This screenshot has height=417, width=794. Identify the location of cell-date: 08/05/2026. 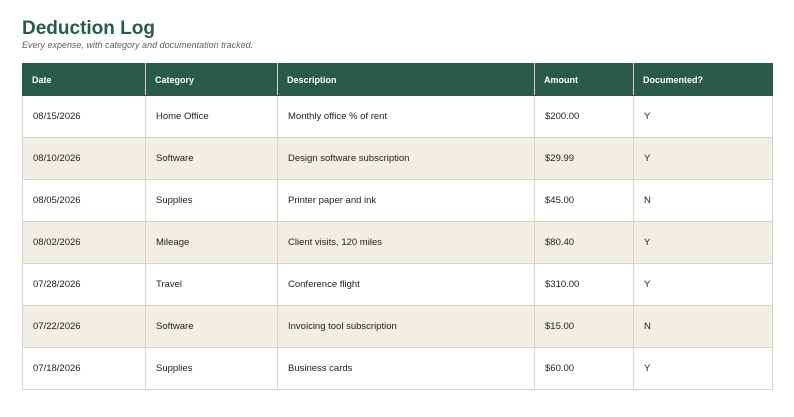
(84, 200).